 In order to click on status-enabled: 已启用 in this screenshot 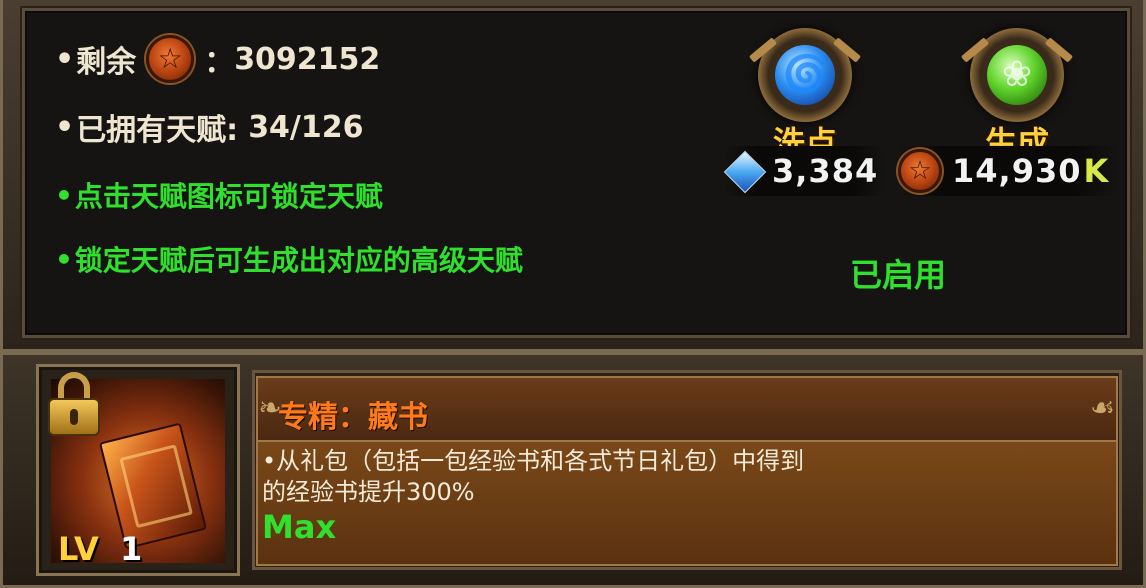, I will do `click(898, 275)`.